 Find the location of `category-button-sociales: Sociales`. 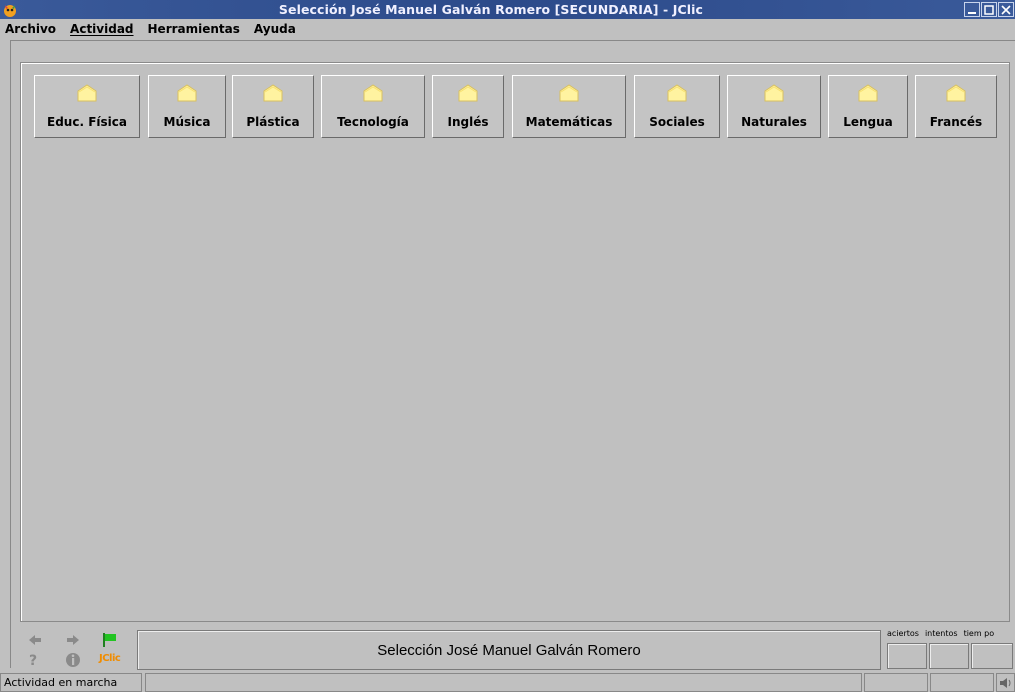

category-button-sociales: Sociales is located at coordinates (677, 106).